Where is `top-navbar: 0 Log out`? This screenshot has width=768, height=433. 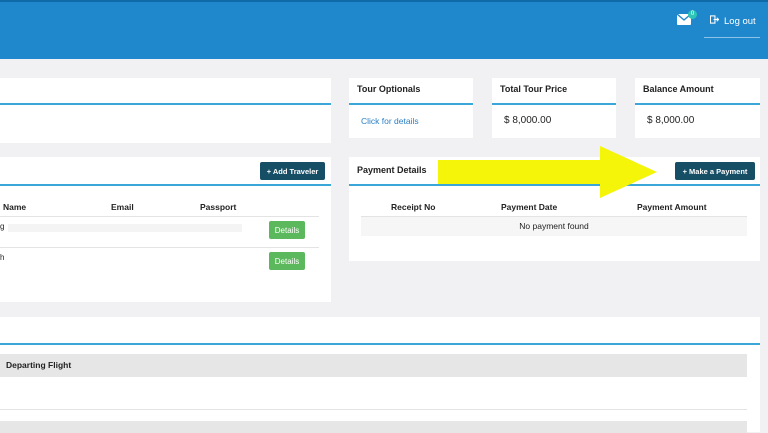 top-navbar: 0 Log out is located at coordinates (384, 29).